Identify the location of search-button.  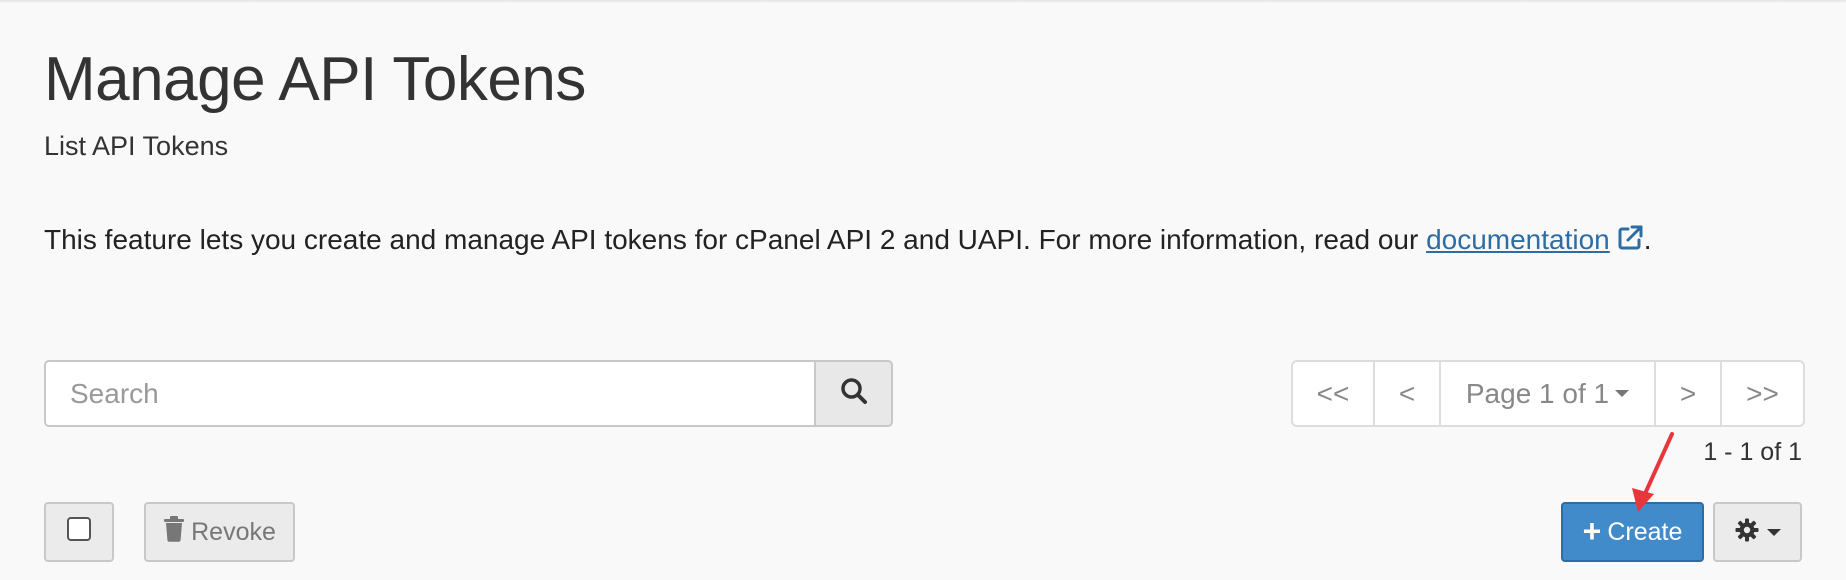
(853, 393).